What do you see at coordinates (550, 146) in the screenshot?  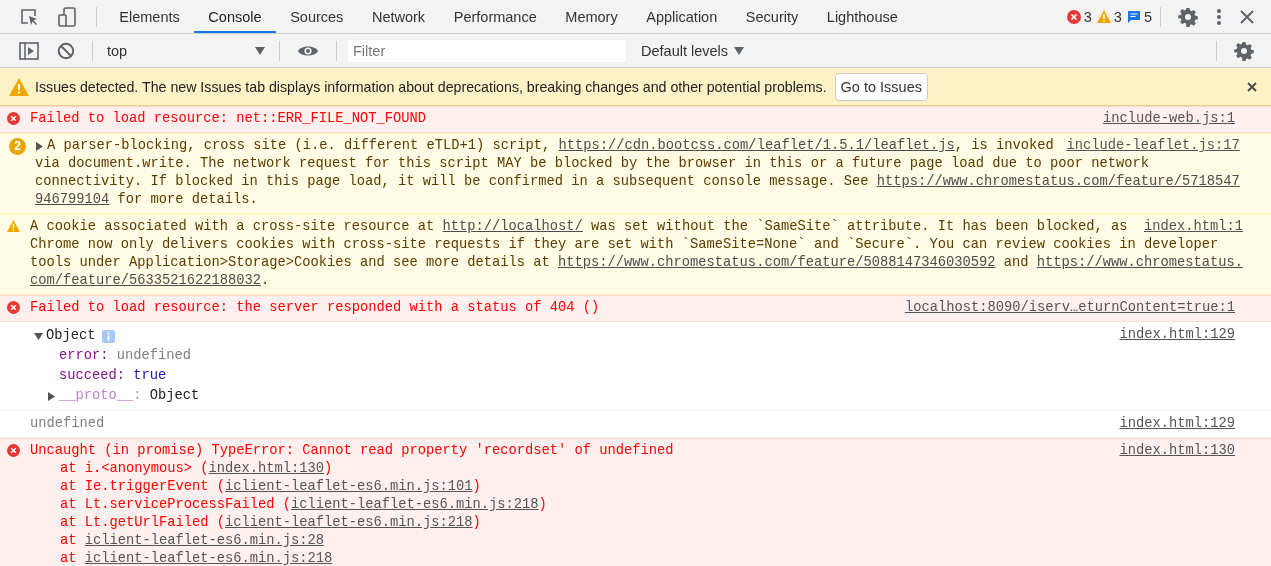 I see `message-text: A parser-blocking, cross site (i.e. different eTLD+1) script, https://cdn.bootcss.com/leaflet/1.5.1/leaflet.js, is invoked` at bounding box center [550, 146].